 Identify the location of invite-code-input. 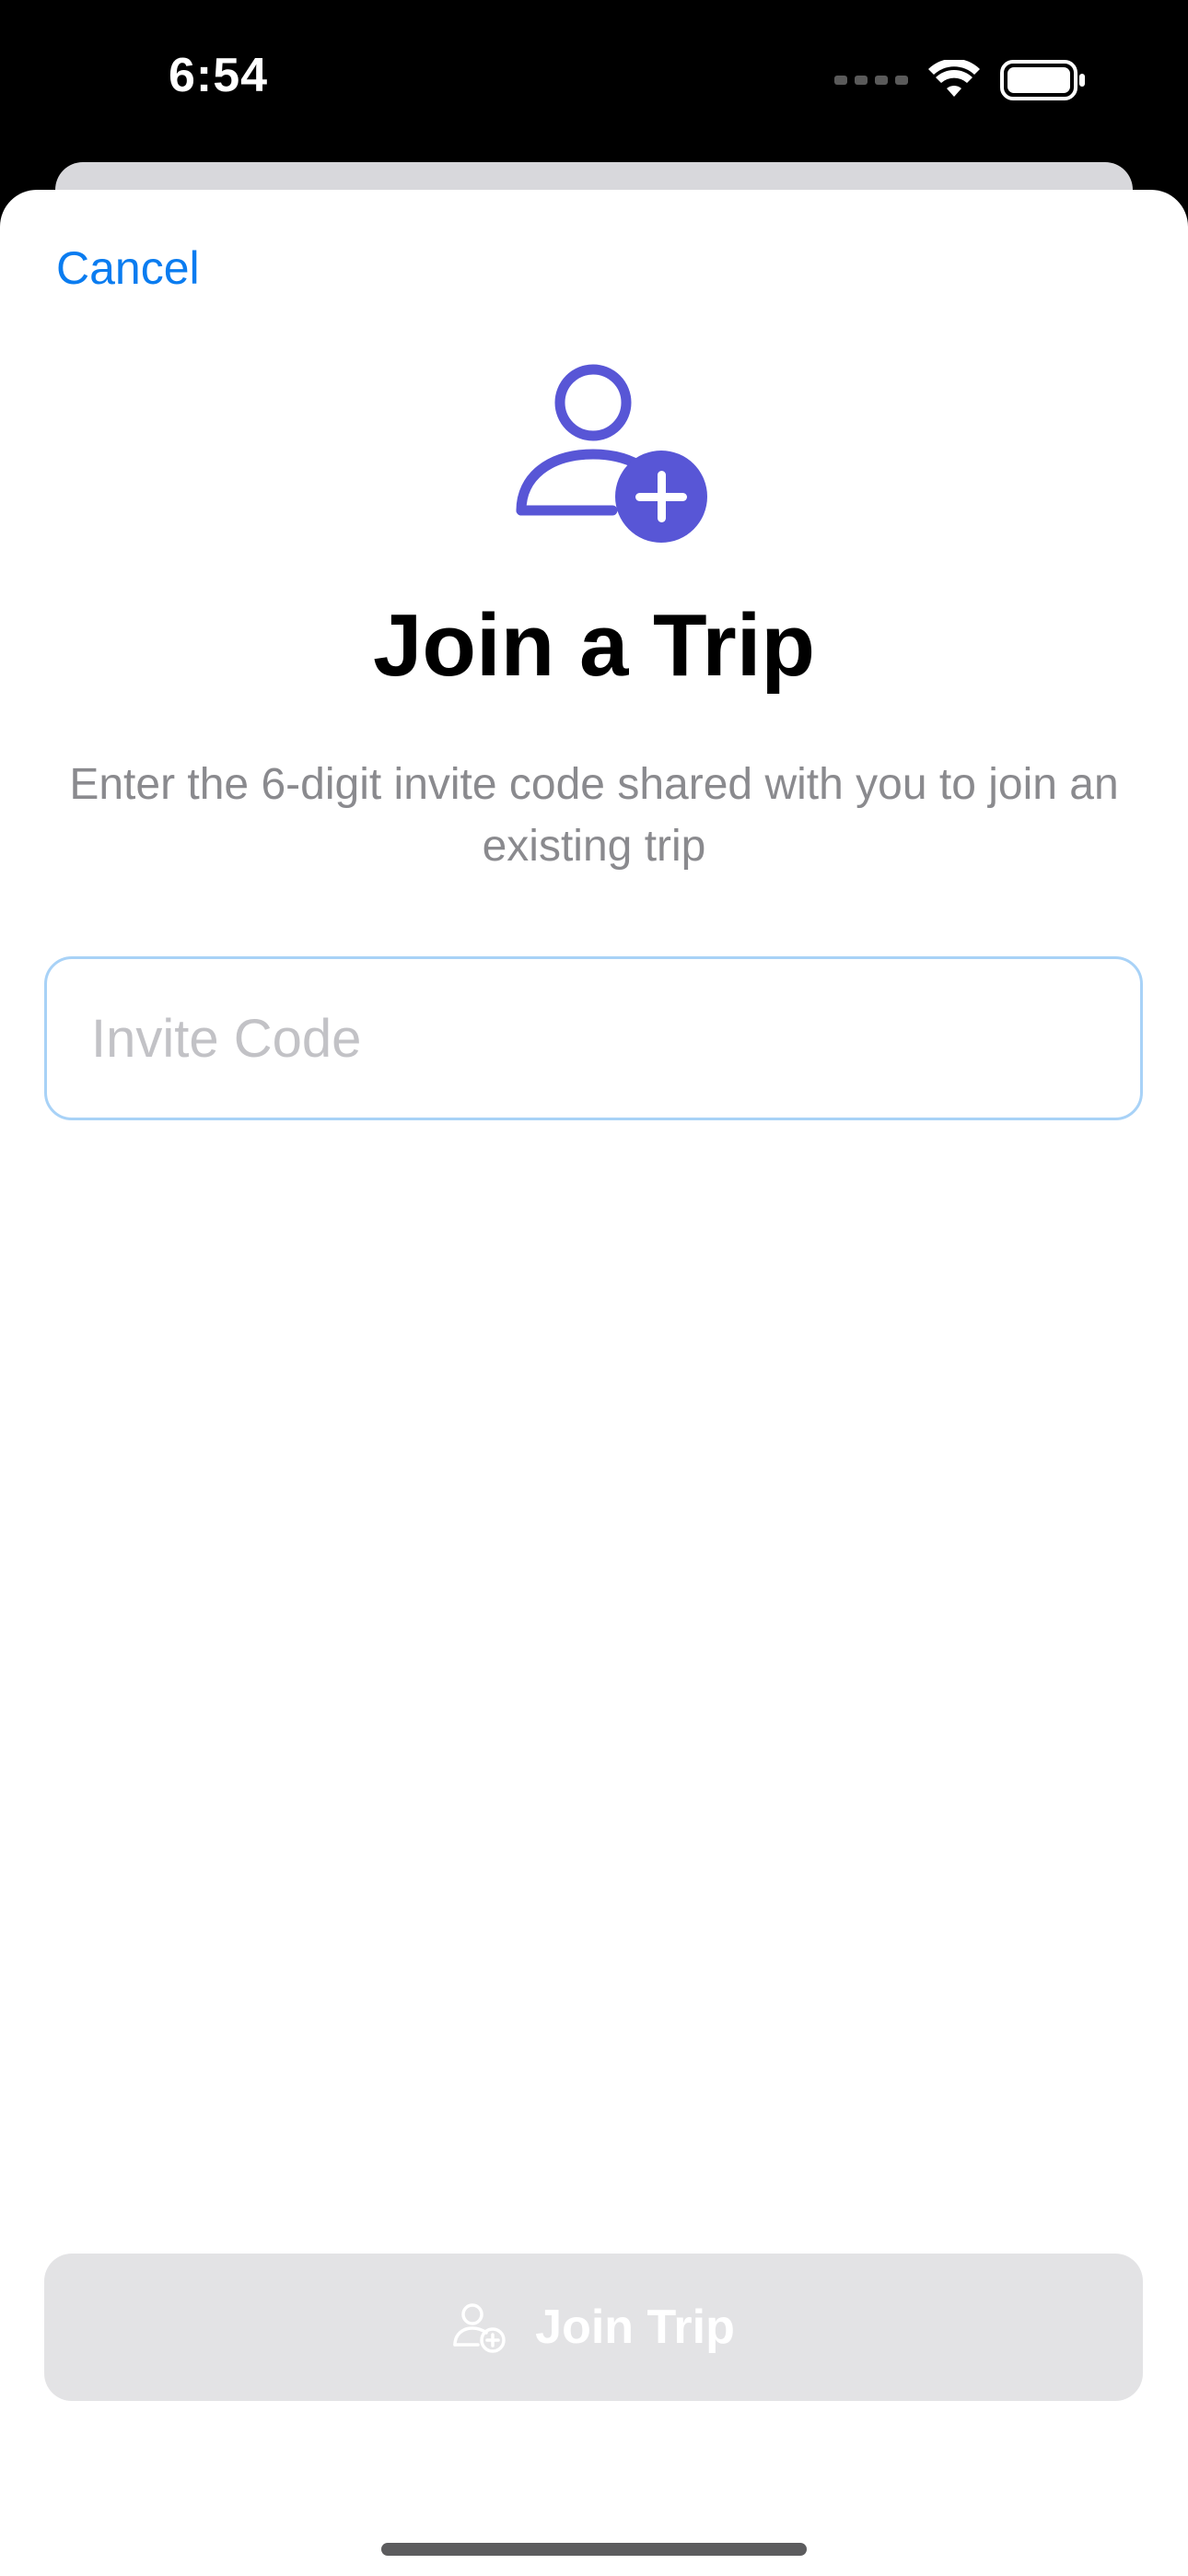
(614, 1038).